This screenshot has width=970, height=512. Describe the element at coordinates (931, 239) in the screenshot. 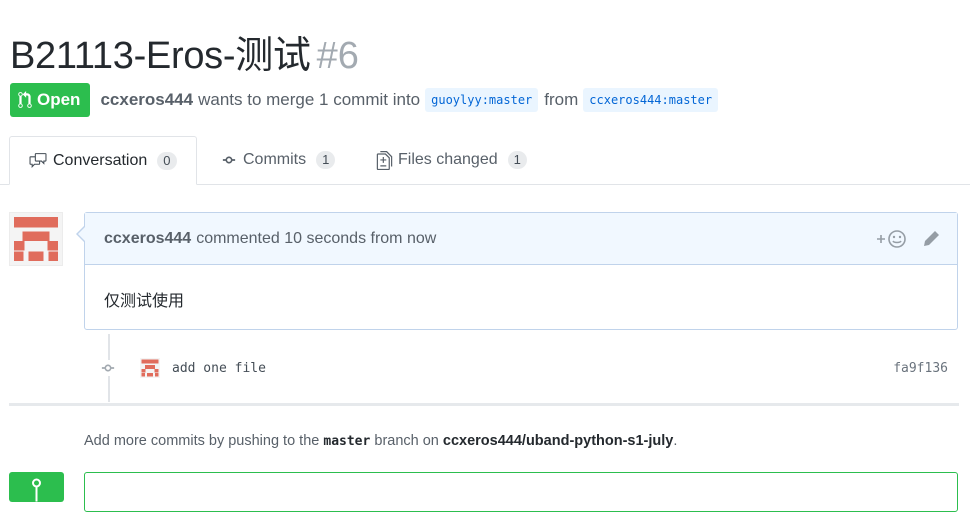

I see `pencil-icon` at that location.